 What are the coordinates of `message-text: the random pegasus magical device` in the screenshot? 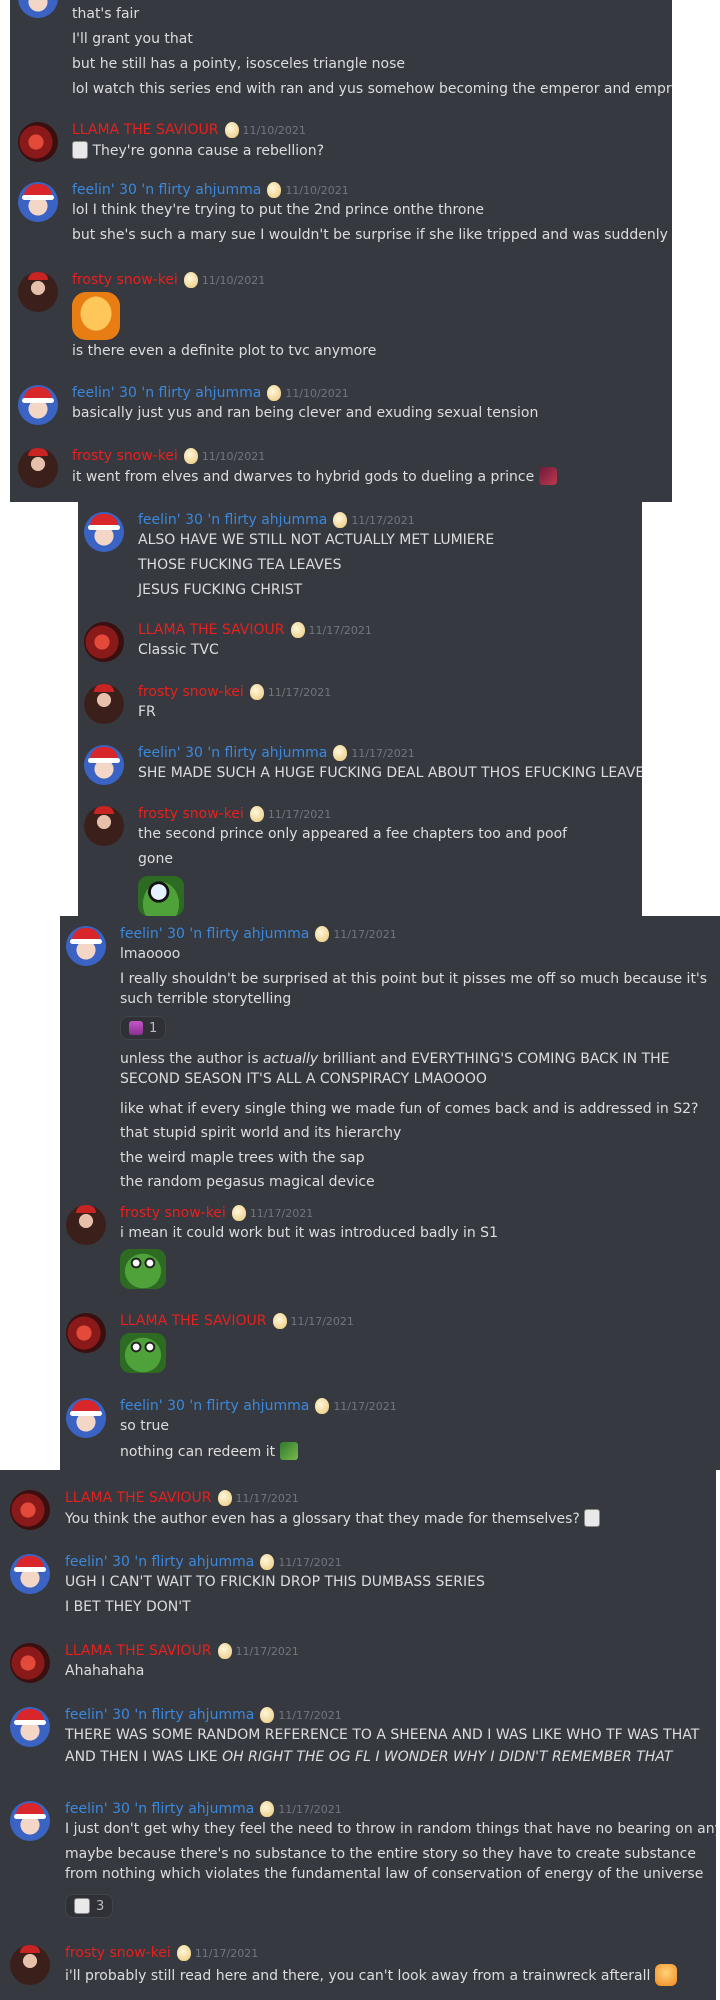 It's located at (247, 1182).